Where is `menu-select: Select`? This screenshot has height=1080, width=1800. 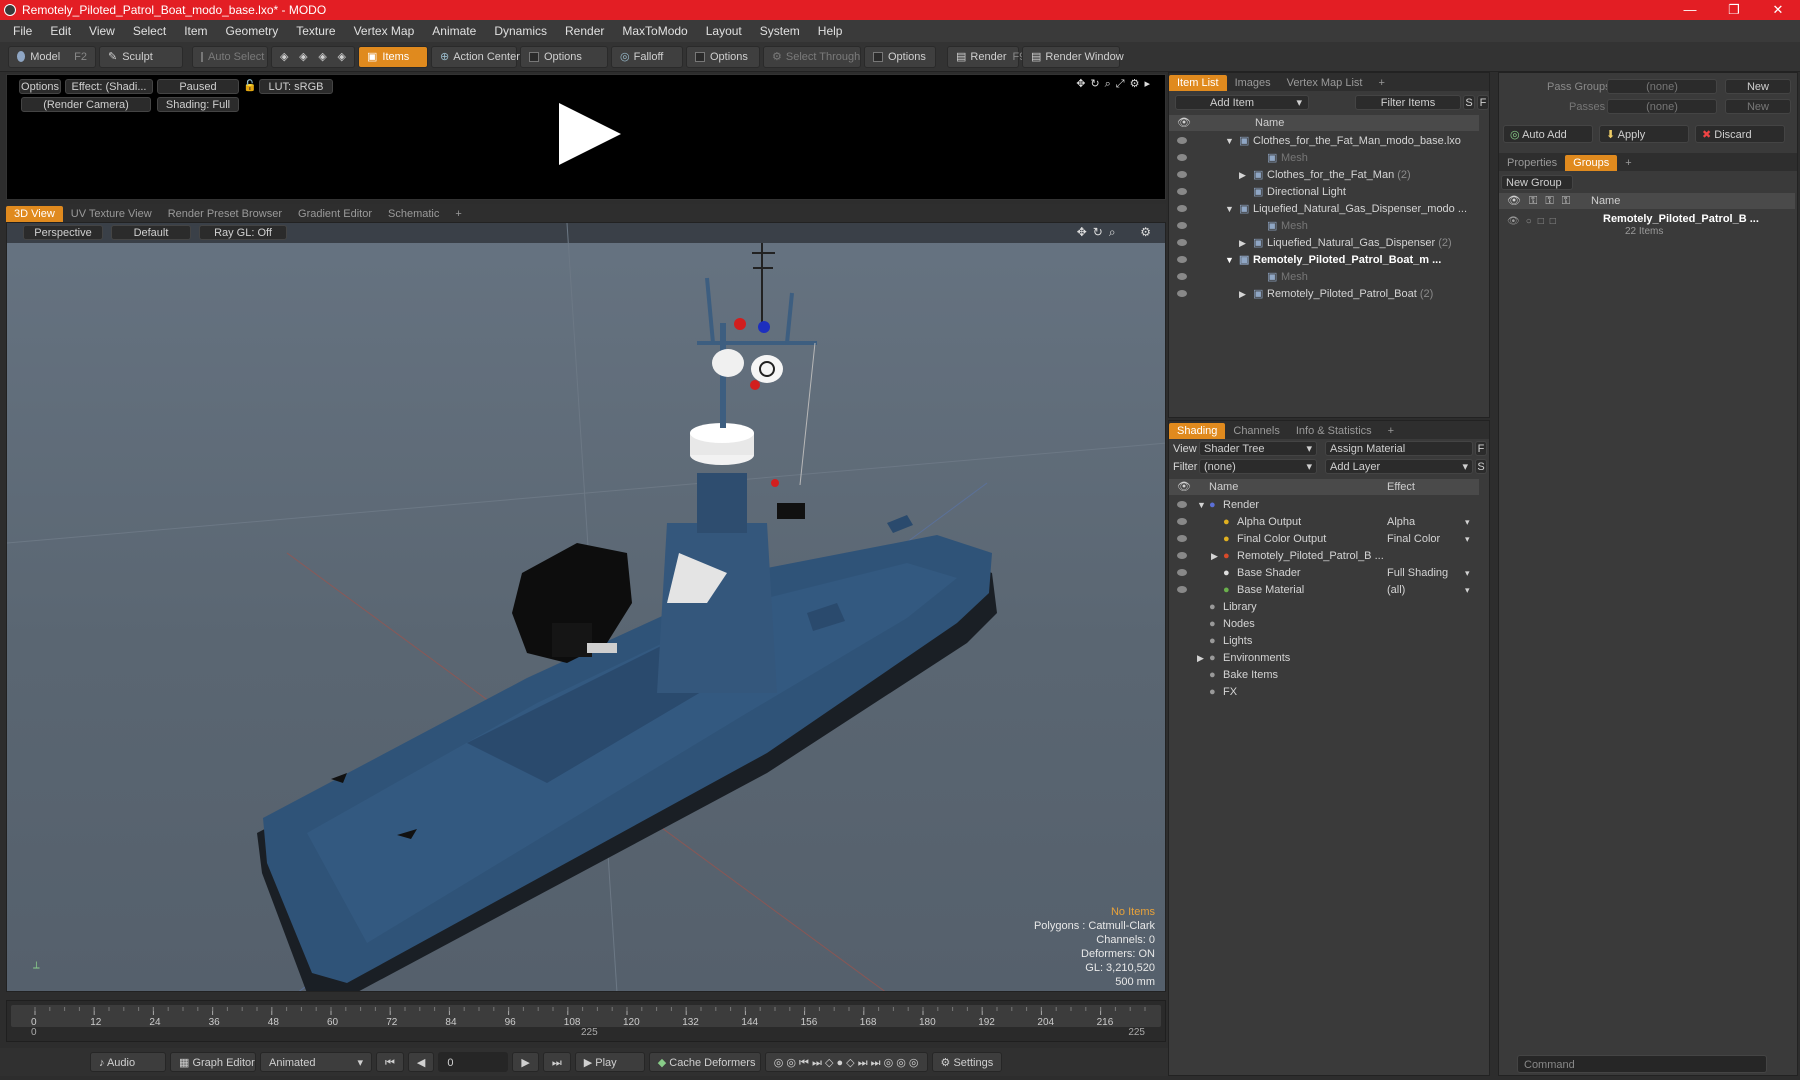 menu-select: Select is located at coordinates (149, 31).